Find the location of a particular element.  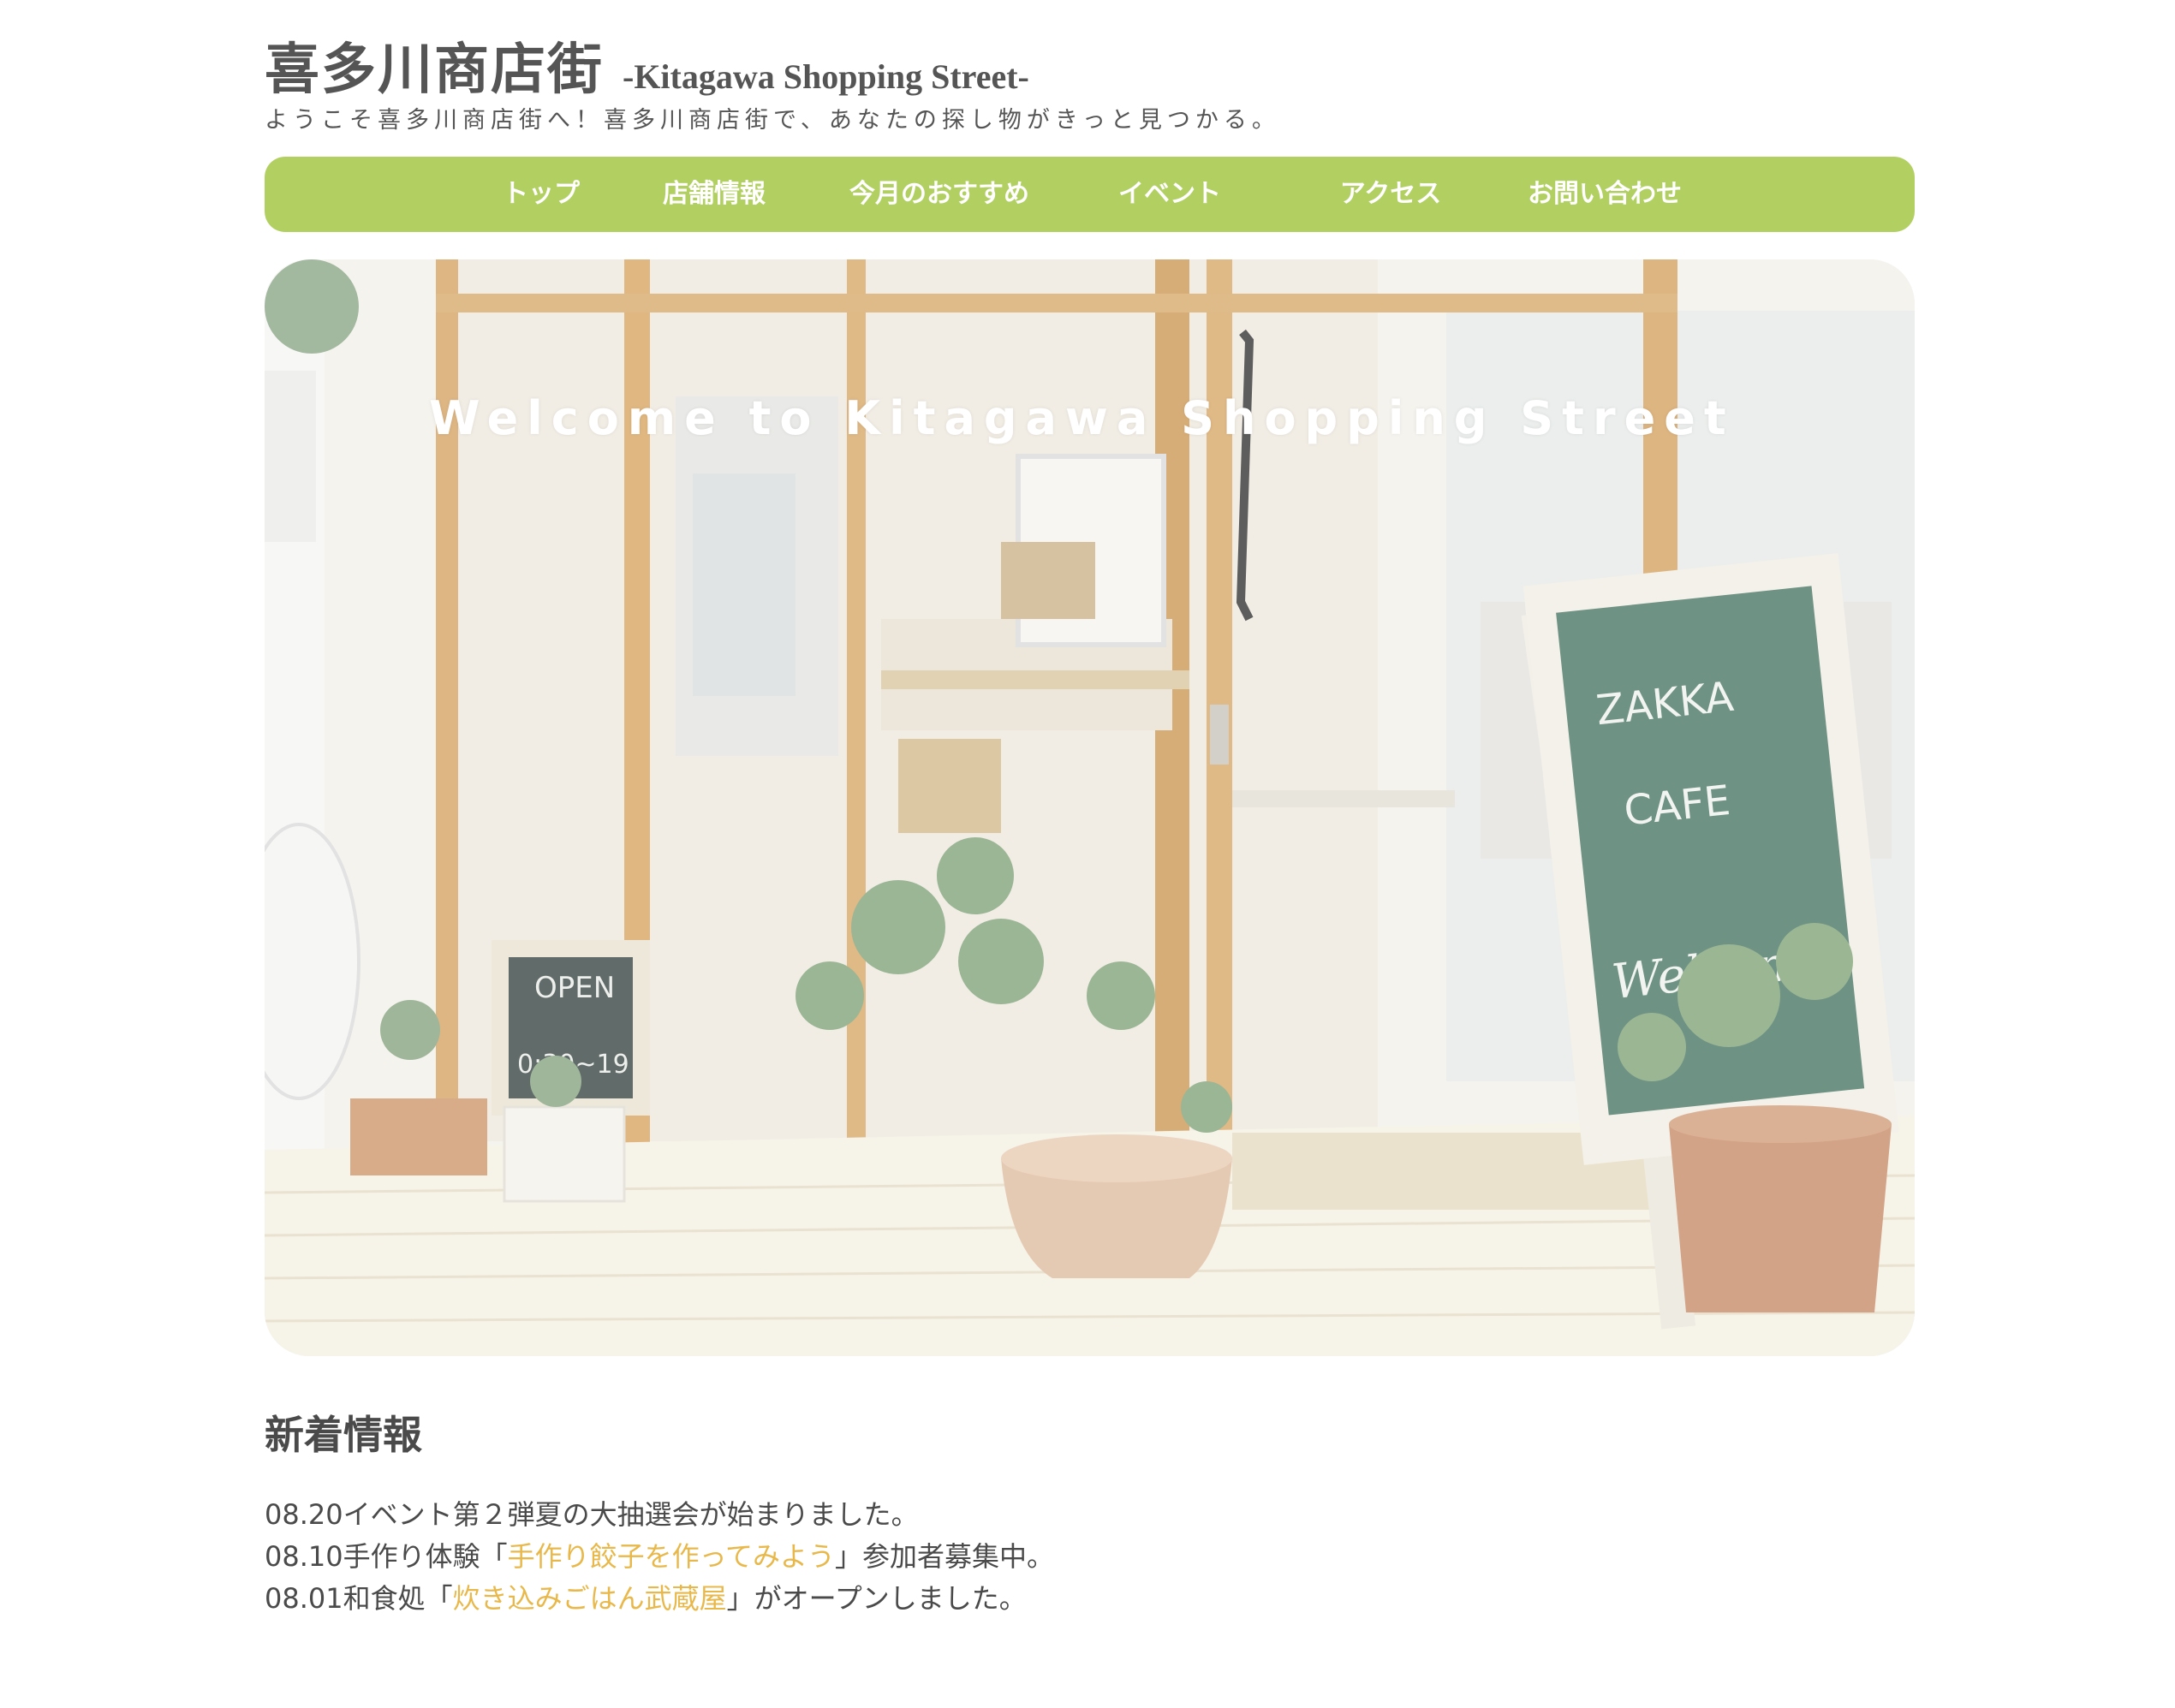

global-nav: トップ 店舗情報 今月のおすすめ イベント アクセス お問い合わせ is located at coordinates (1090, 194).